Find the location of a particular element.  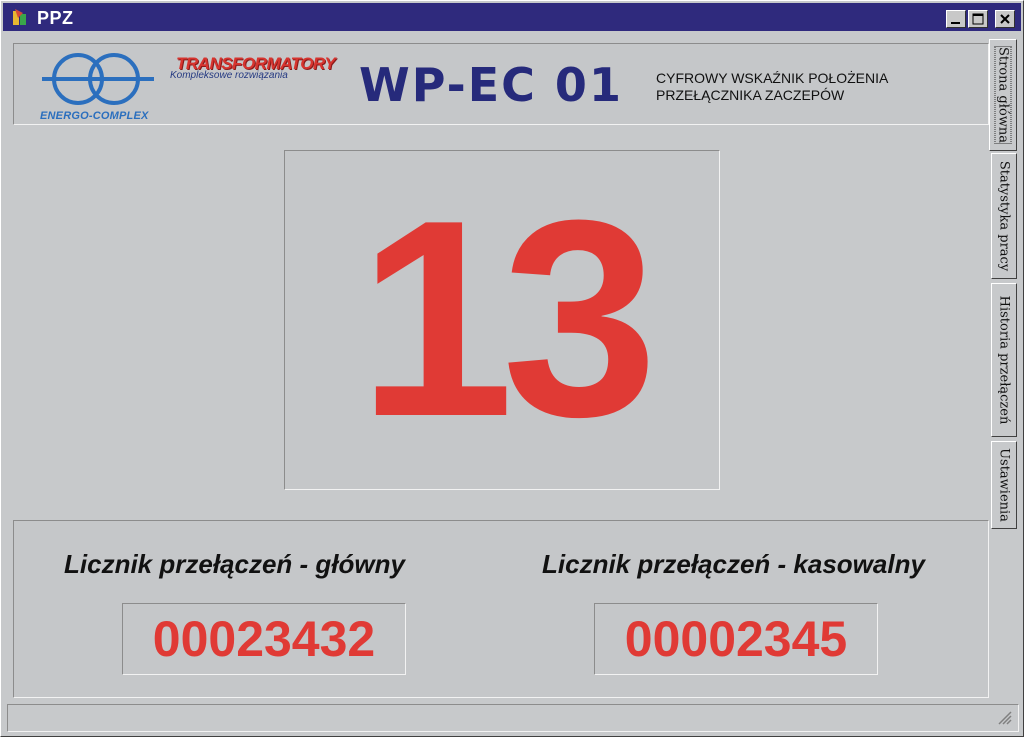

tab-history-label: Historia przełączeń is located at coordinates (1004, 360).